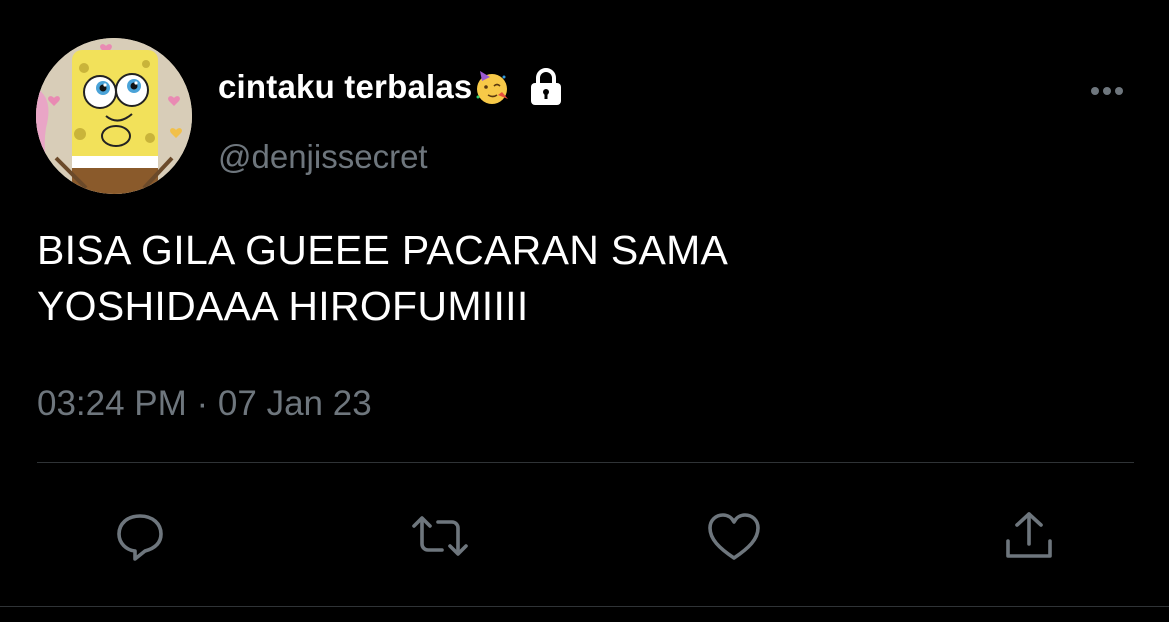  What do you see at coordinates (546, 87) in the screenshot?
I see `lock-icon` at bounding box center [546, 87].